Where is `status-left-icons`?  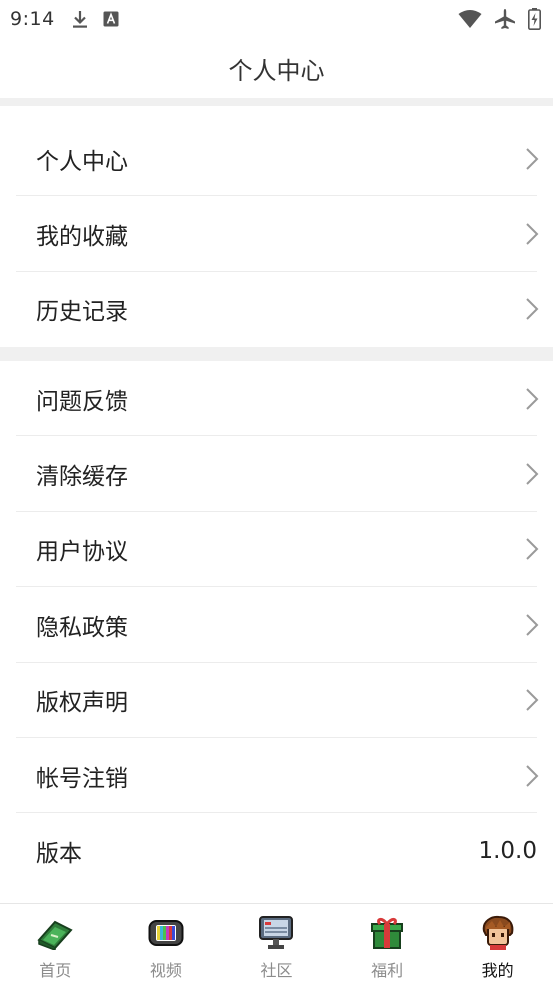 status-left-icons is located at coordinates (95, 19).